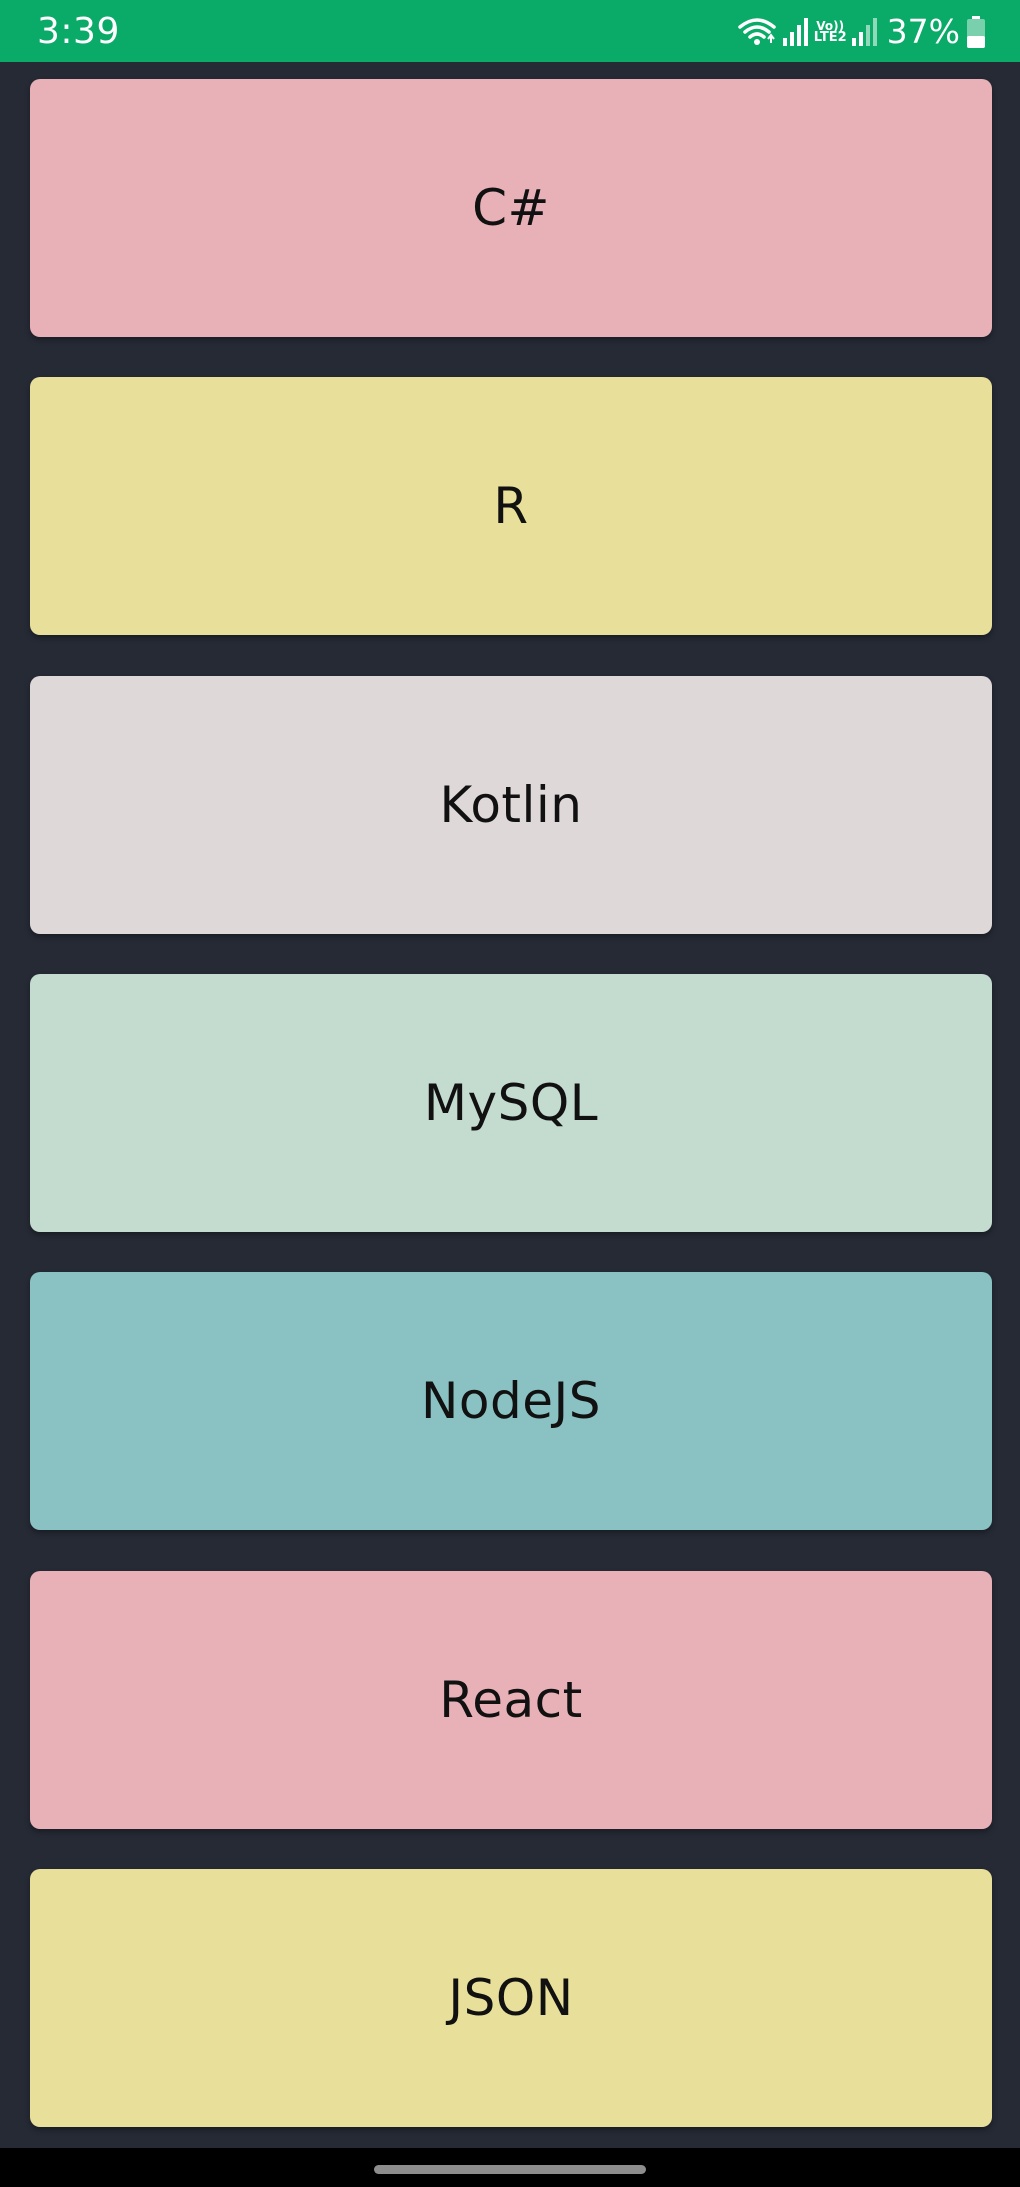 This screenshot has height=2187, width=1020. I want to click on card-label: MySQL, so click(511, 1103).